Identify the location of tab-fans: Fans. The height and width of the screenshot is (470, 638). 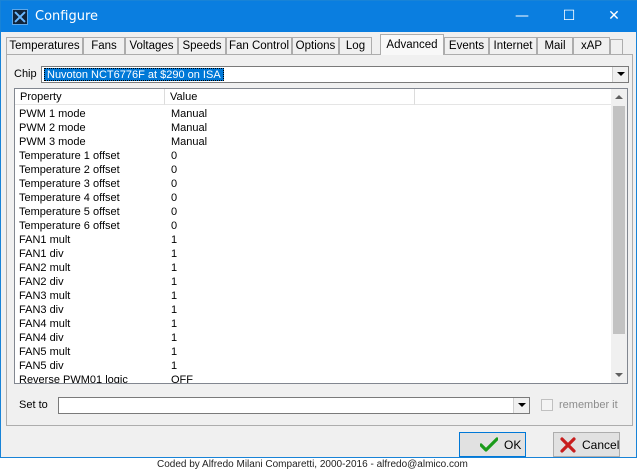
(104, 45).